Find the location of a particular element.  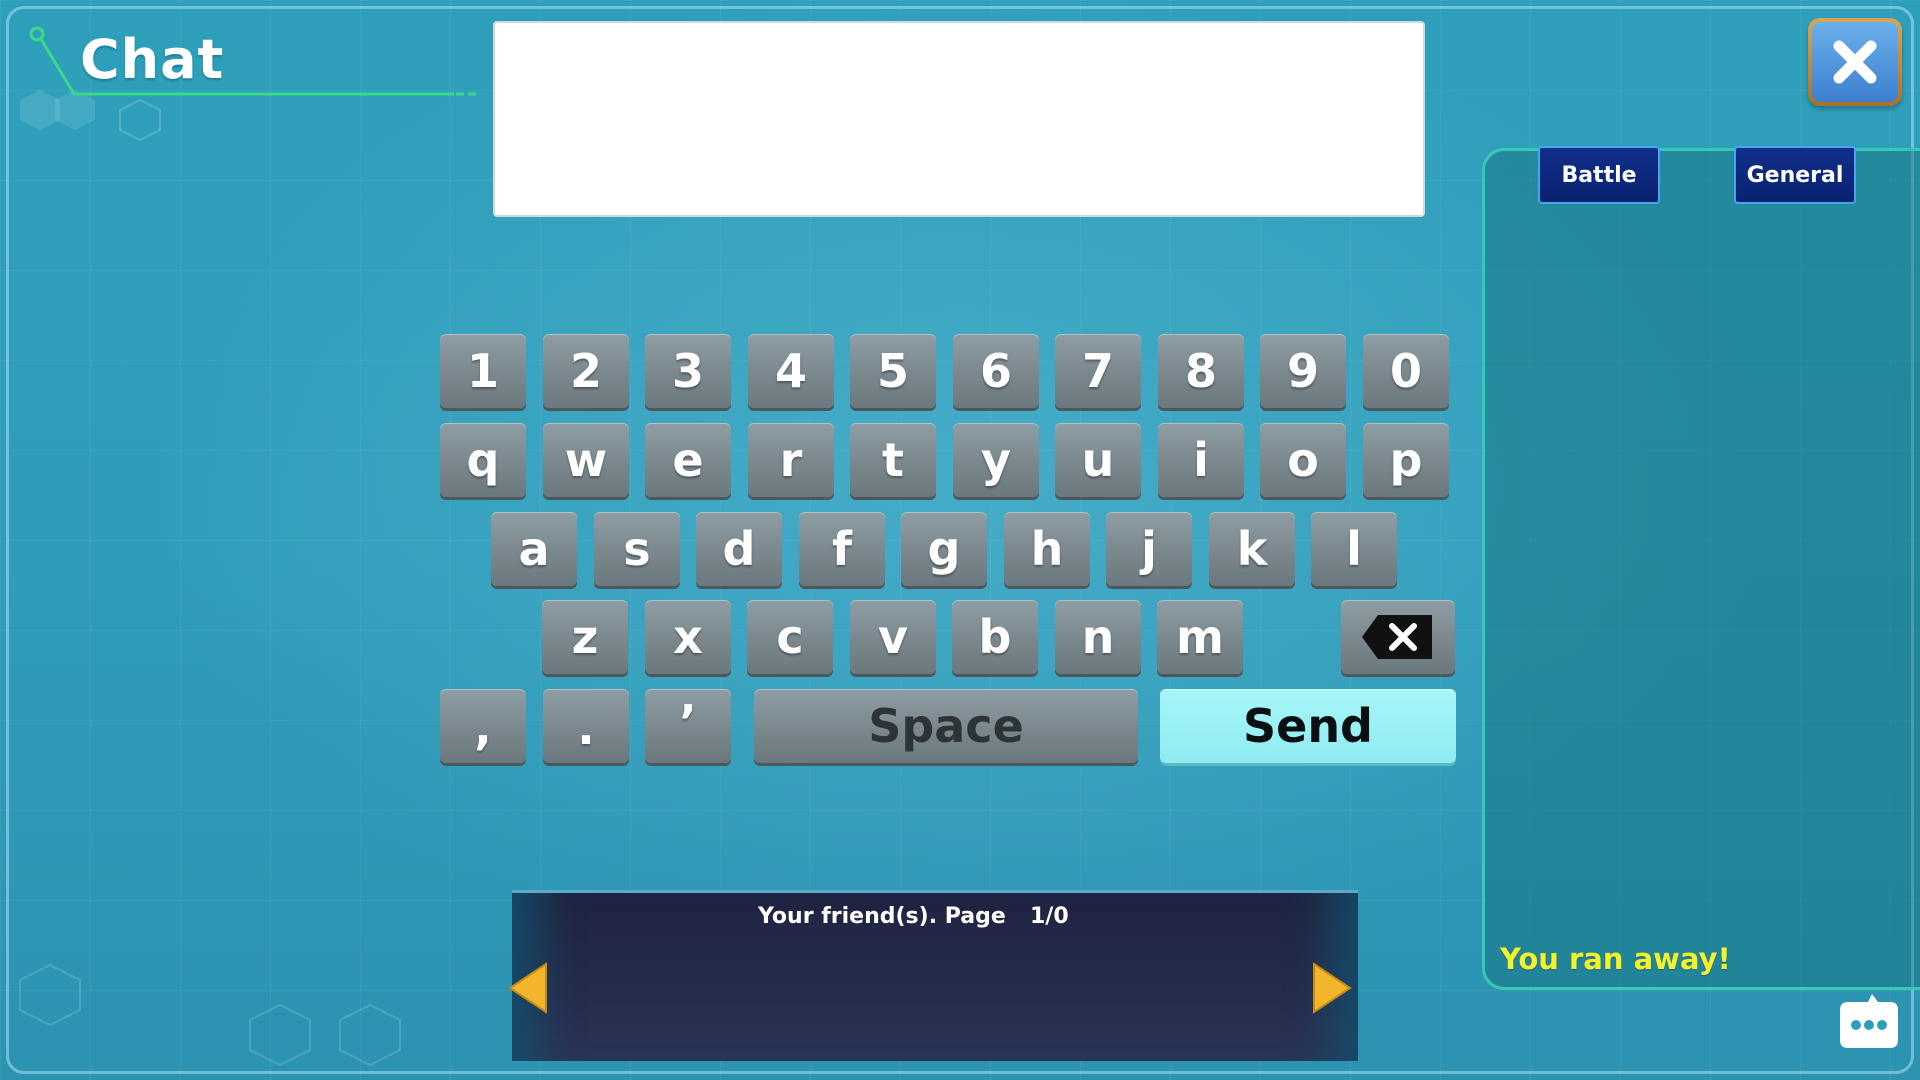

friends-label: Your friend(s). Page is located at coordinates (882, 916).